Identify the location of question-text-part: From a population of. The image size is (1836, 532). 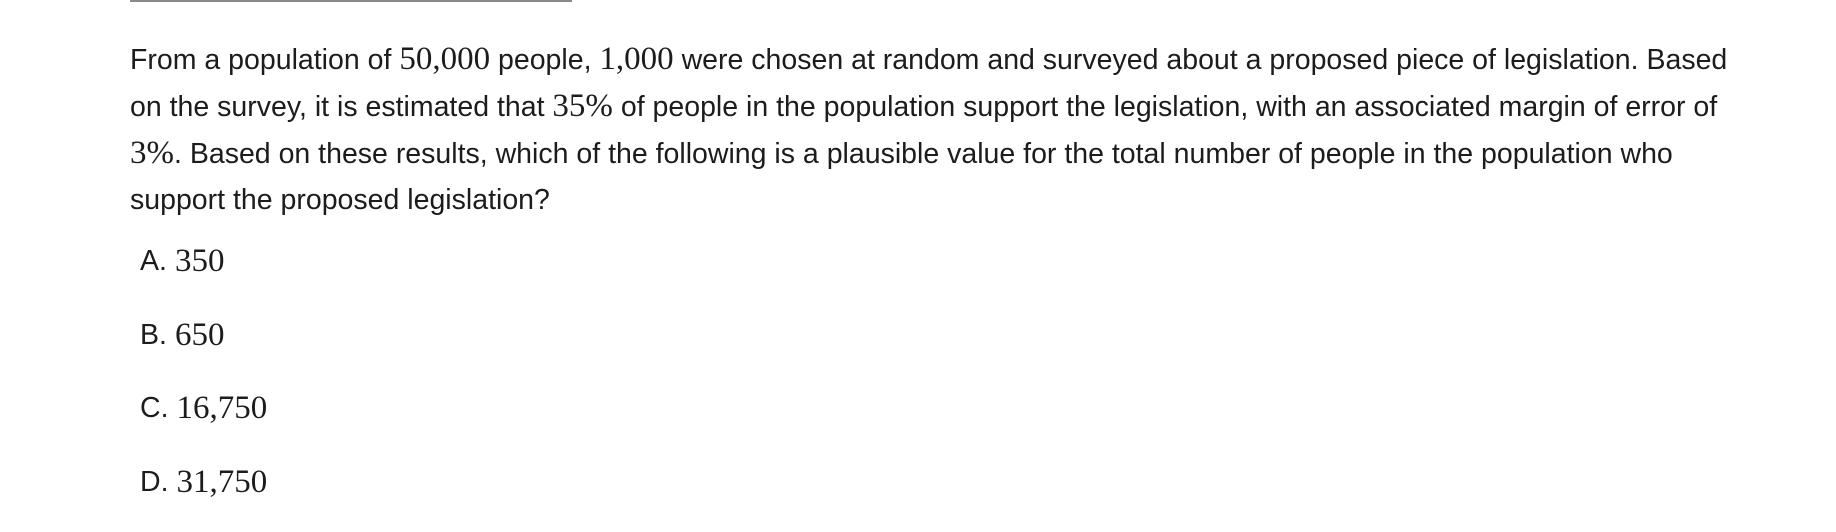
(264, 60).